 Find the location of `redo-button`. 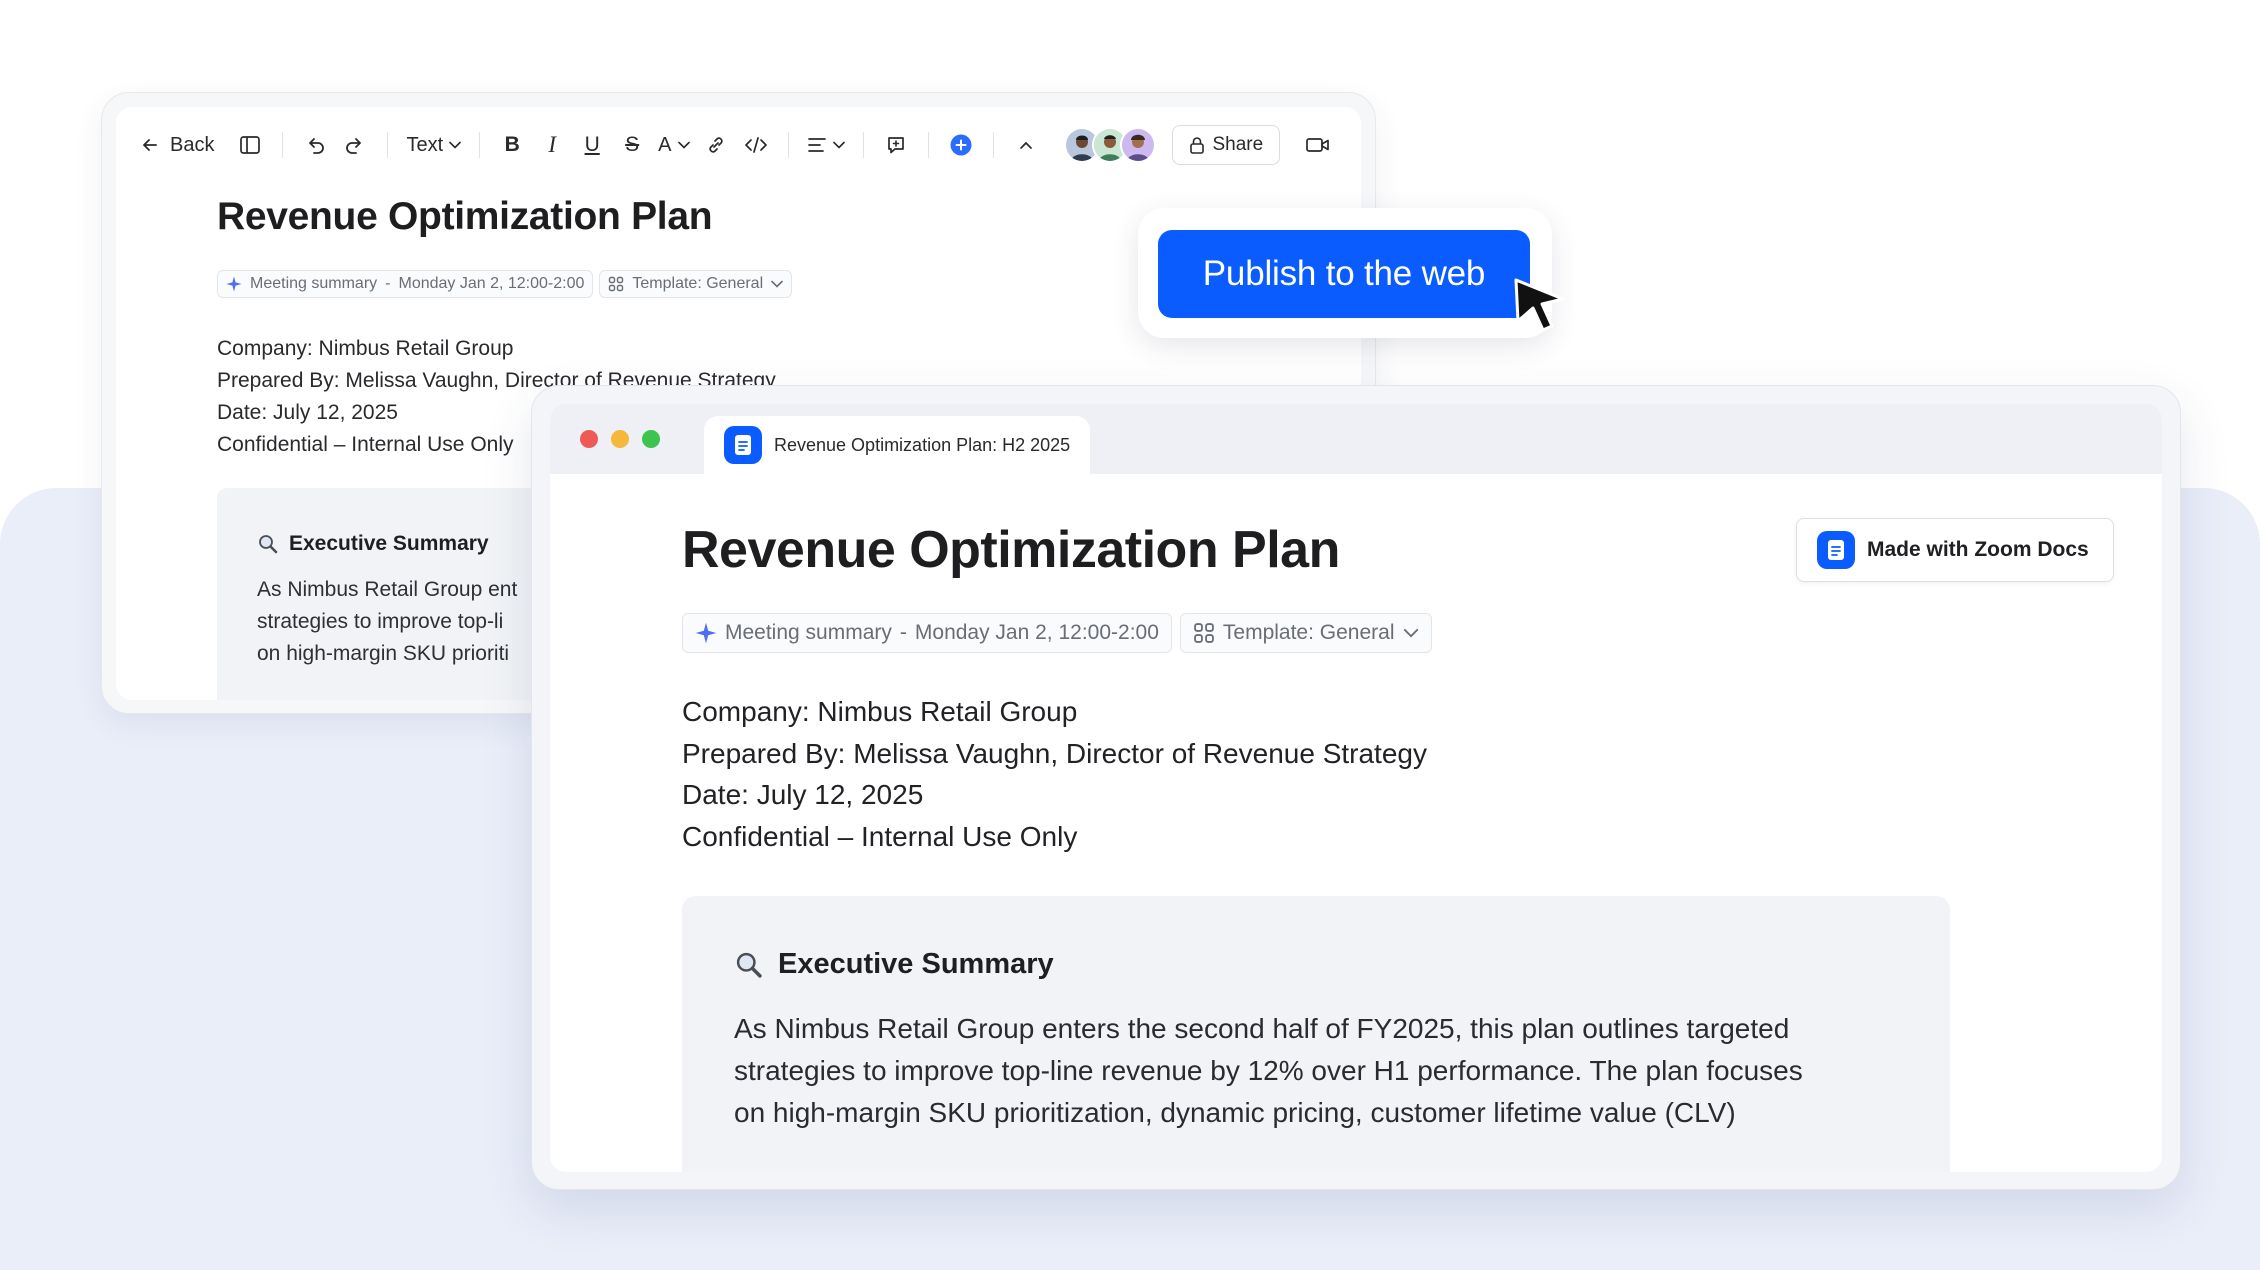

redo-button is located at coordinates (355, 145).